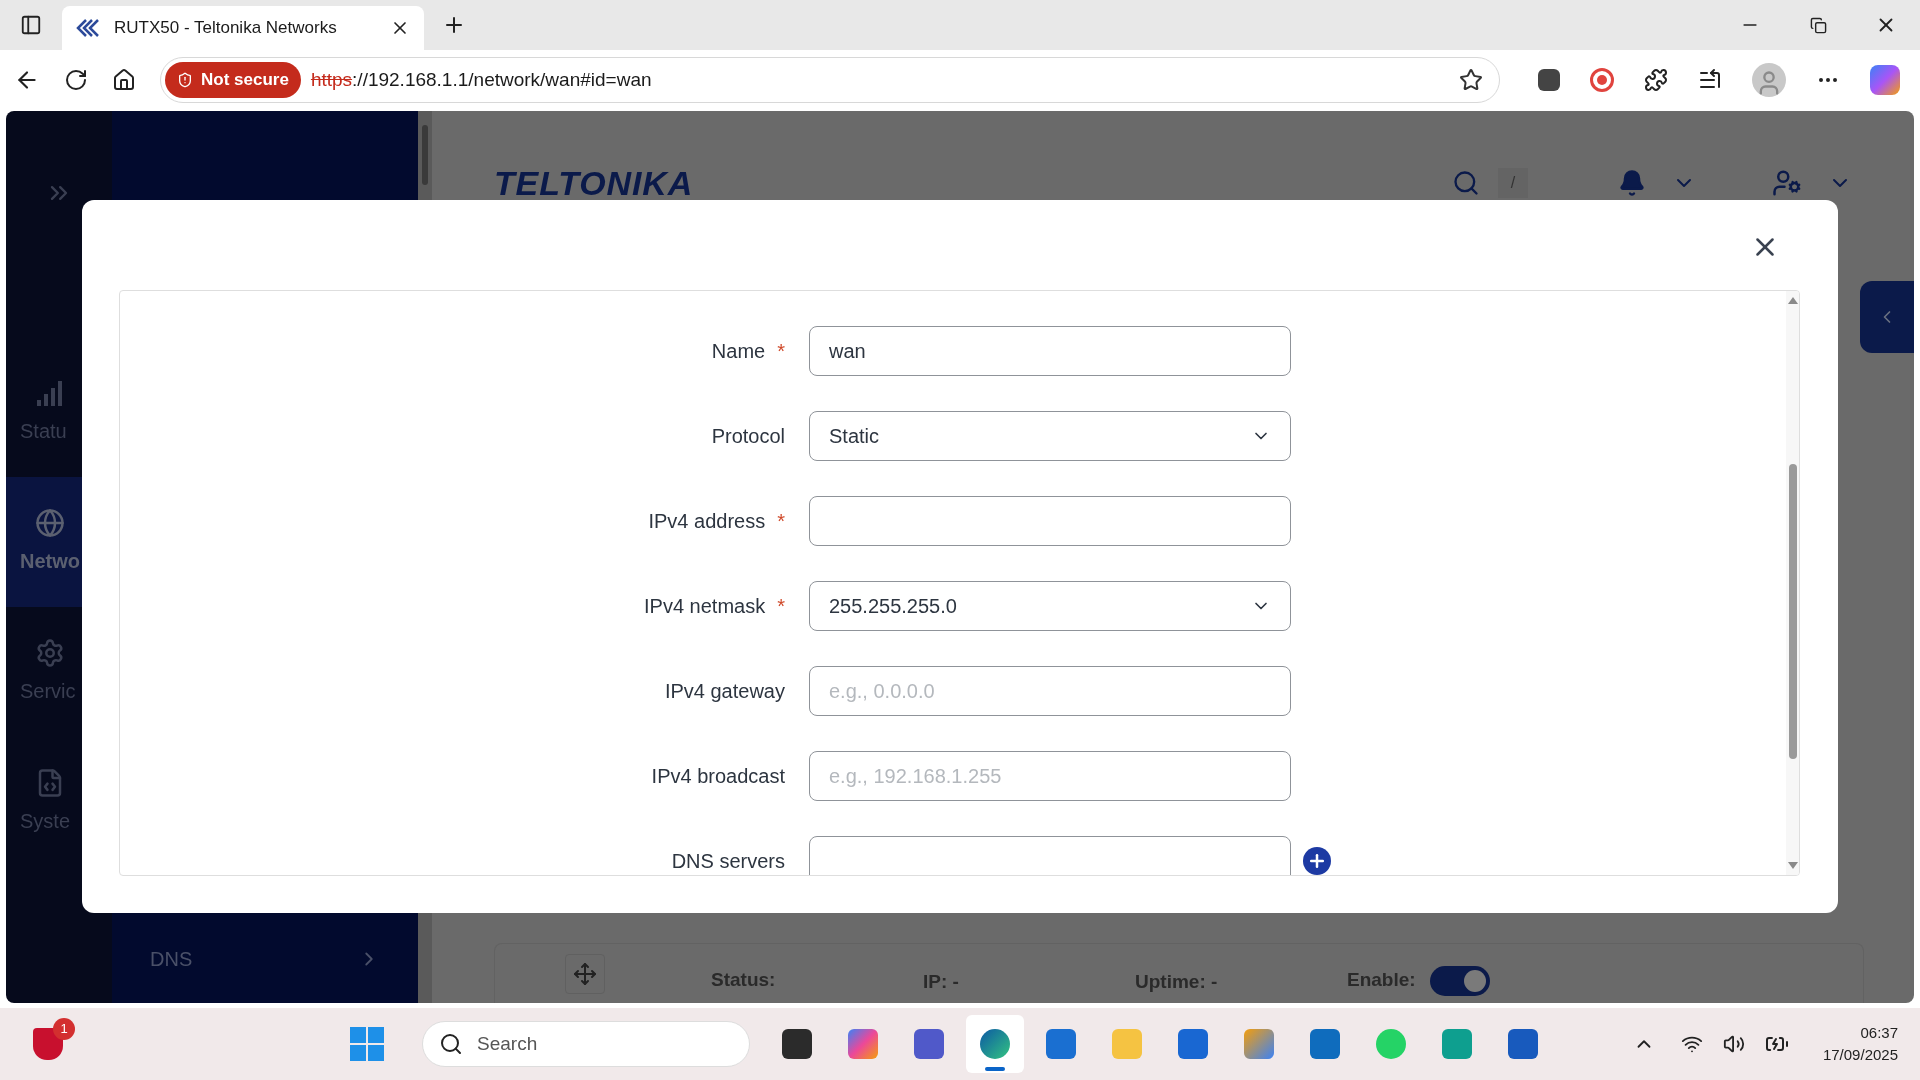  Describe the element at coordinates (50, 393) in the screenshot. I see `signal-icon` at that location.